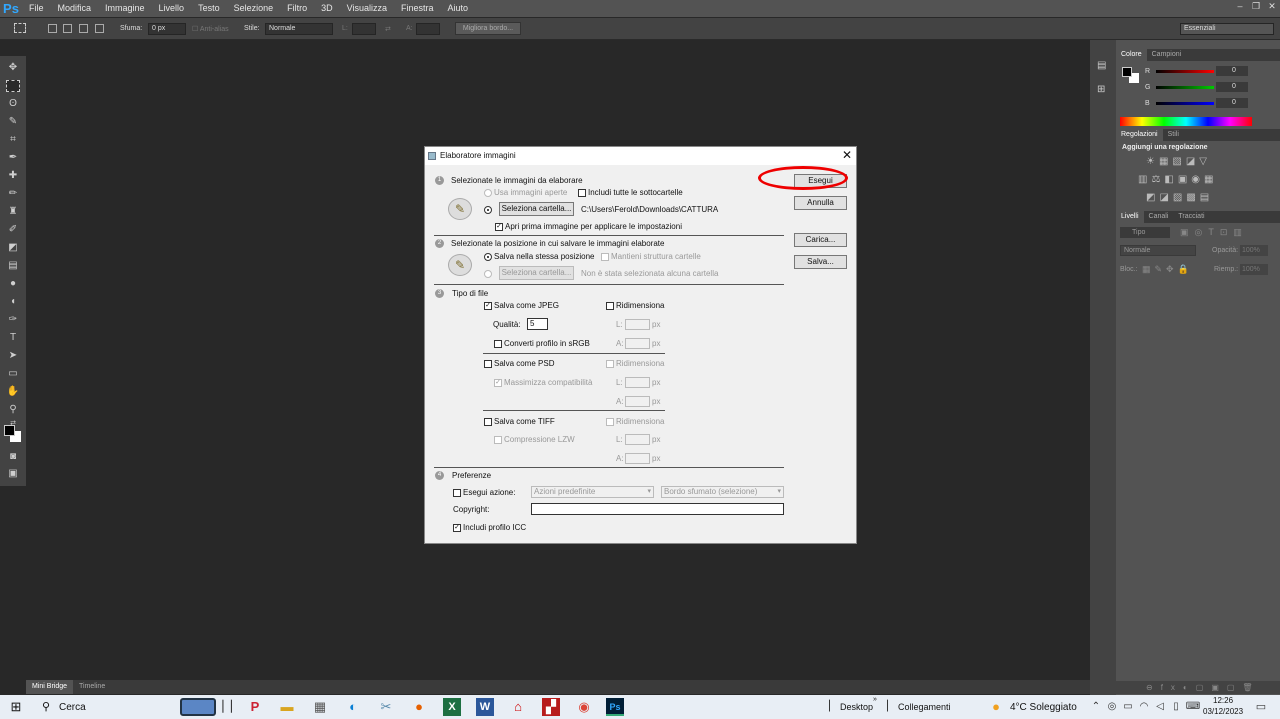 The height and width of the screenshot is (719, 1280). I want to click on battery-icon: ▯, so click(1176, 707).